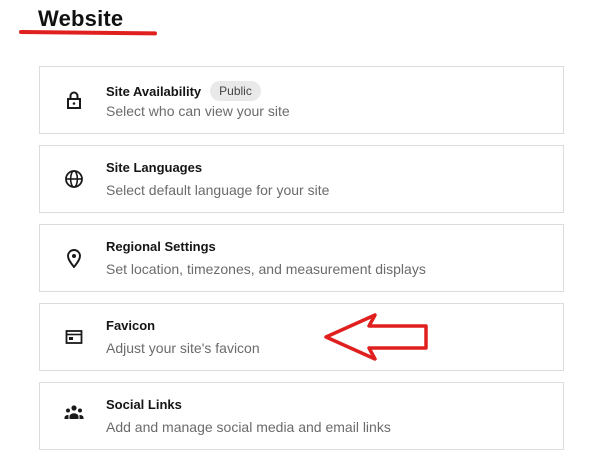 This screenshot has width=592, height=450. I want to click on setting-title: Site Availability Public, so click(183, 91).